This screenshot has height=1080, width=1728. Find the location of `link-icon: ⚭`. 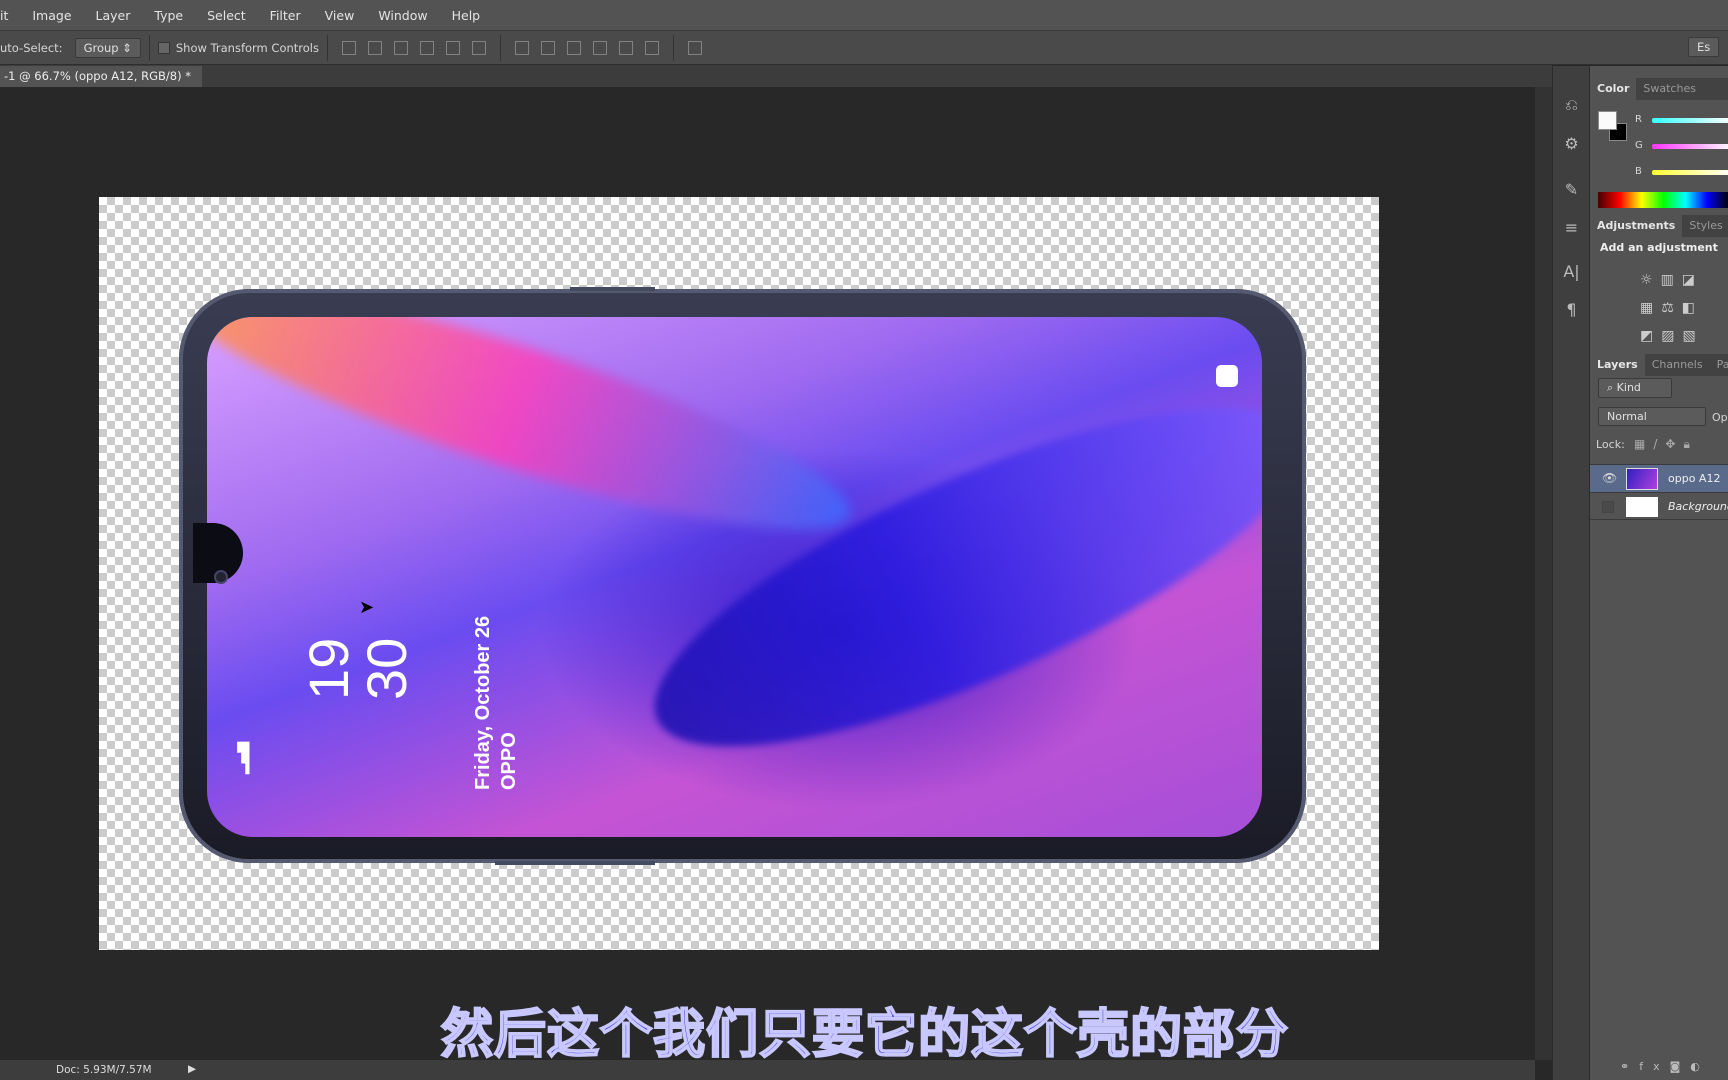

link-icon: ⚭ is located at coordinates (1629, 1066).